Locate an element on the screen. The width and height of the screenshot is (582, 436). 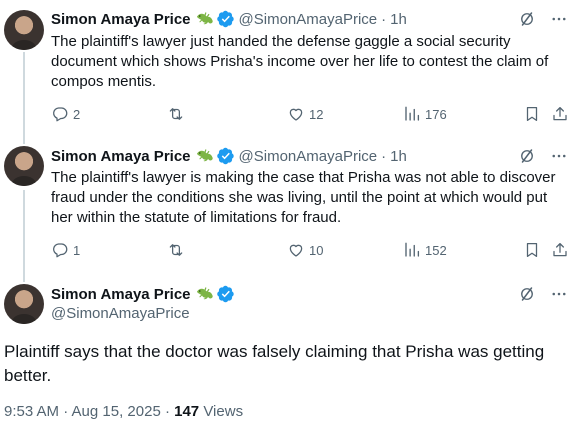
reply-button: 2 is located at coordinates (65, 114).